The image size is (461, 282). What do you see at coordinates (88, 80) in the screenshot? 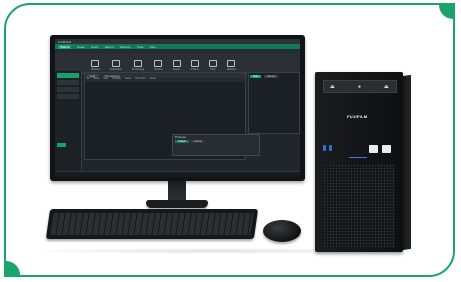
I see `column-header: ID` at bounding box center [88, 80].